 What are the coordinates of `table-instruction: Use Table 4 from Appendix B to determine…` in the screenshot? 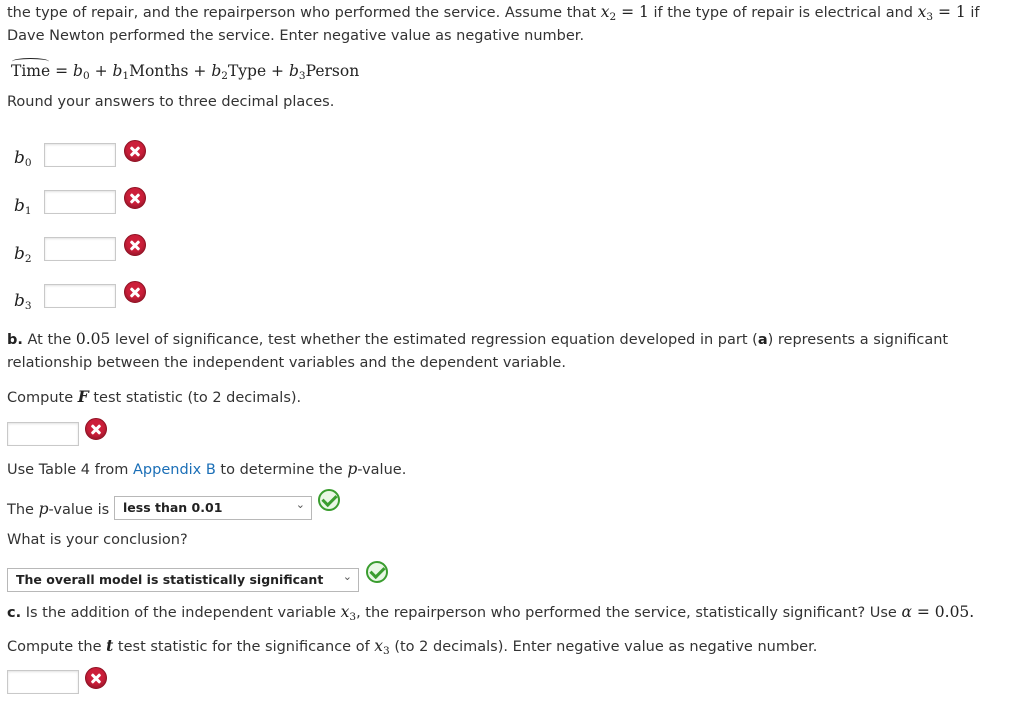 It's located at (206, 469).